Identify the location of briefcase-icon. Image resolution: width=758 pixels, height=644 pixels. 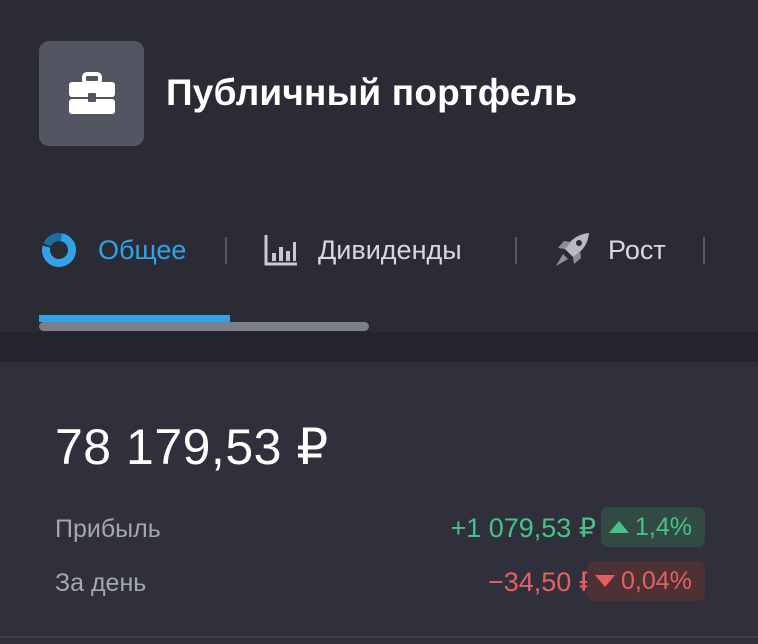
(91, 92).